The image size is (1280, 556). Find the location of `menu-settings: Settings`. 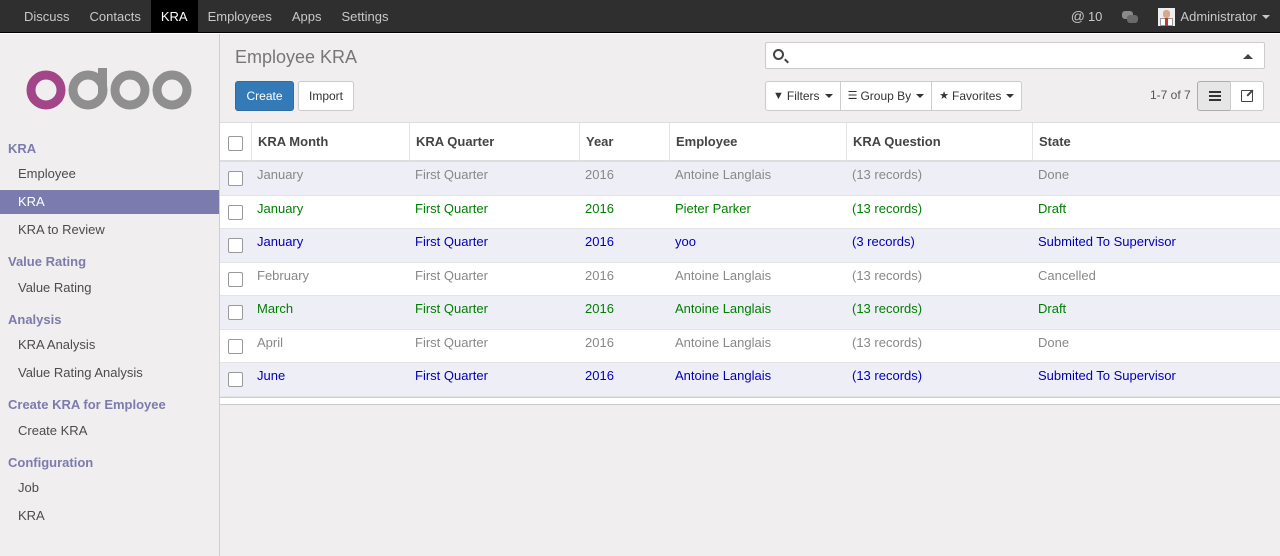

menu-settings: Settings is located at coordinates (365, 16).